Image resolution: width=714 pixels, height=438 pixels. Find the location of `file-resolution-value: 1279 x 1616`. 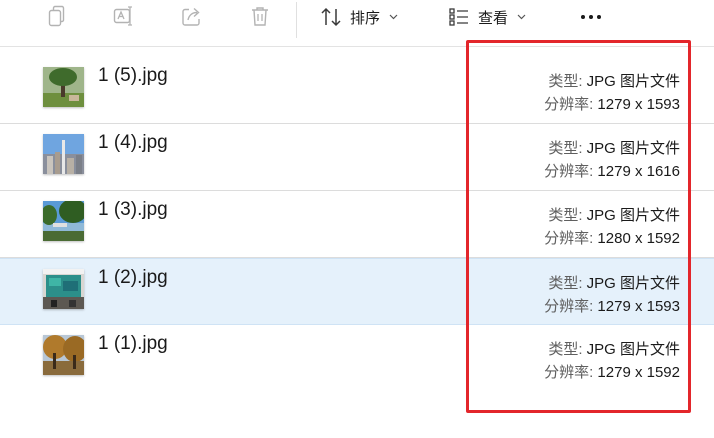

file-resolution-value: 1279 x 1616 is located at coordinates (638, 171).